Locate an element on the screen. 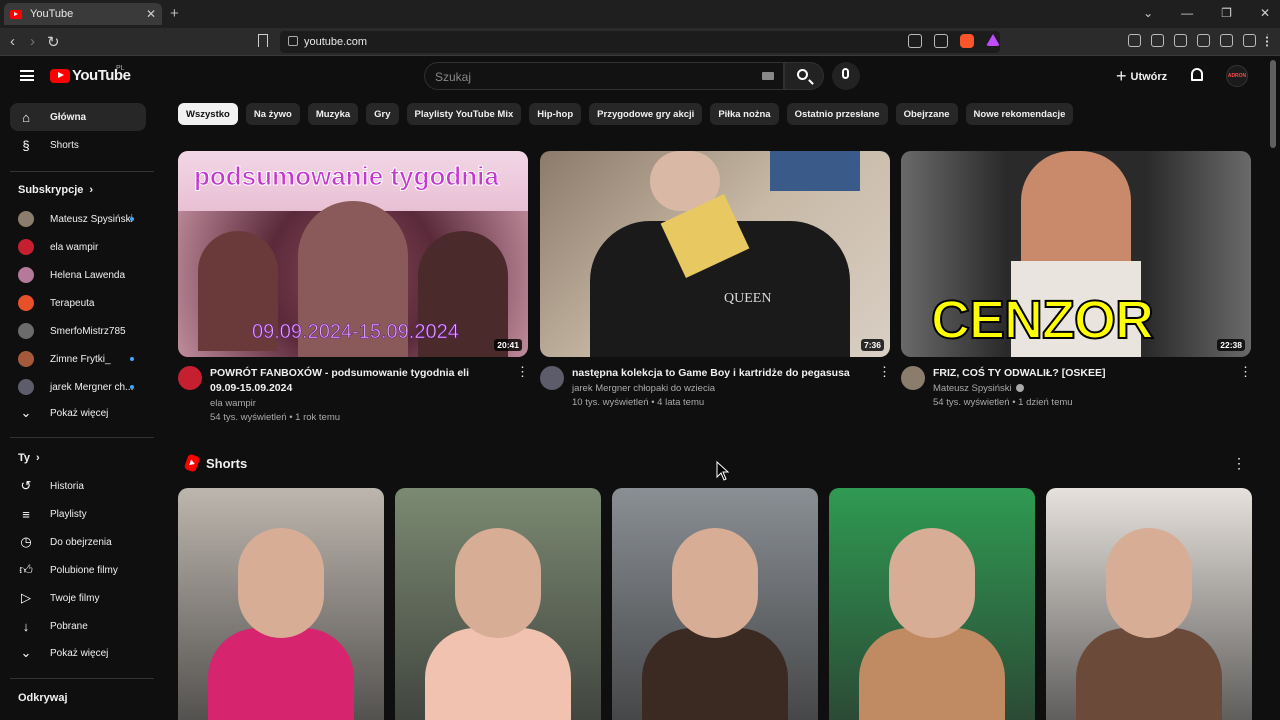 The image size is (1280, 720). you-heading: Ty › is located at coordinates (29, 458).